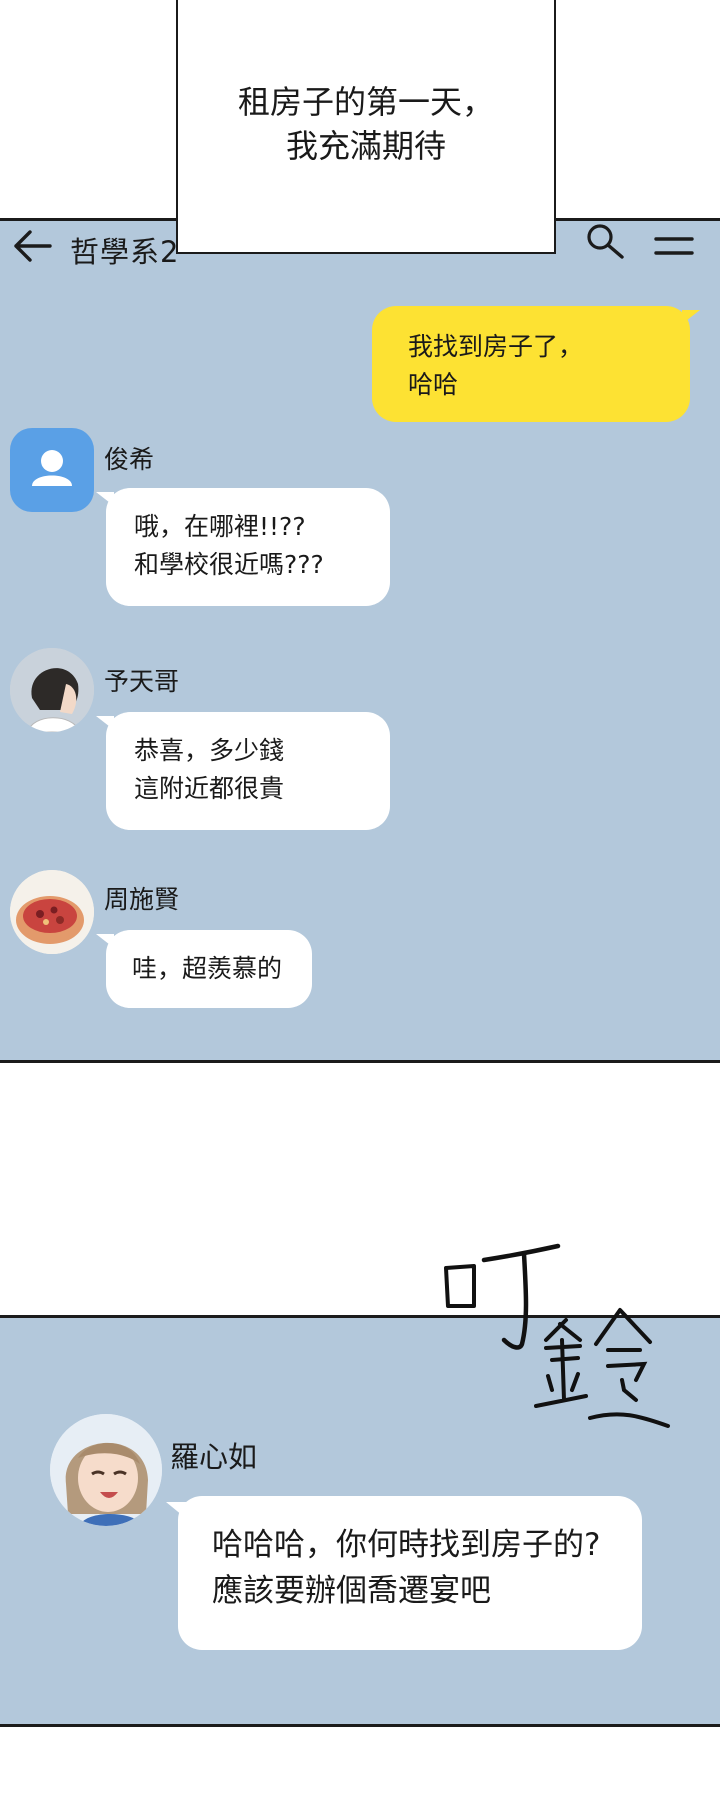  Describe the element at coordinates (142, 681) in the screenshot. I see `sender-name: 予天哥` at that location.